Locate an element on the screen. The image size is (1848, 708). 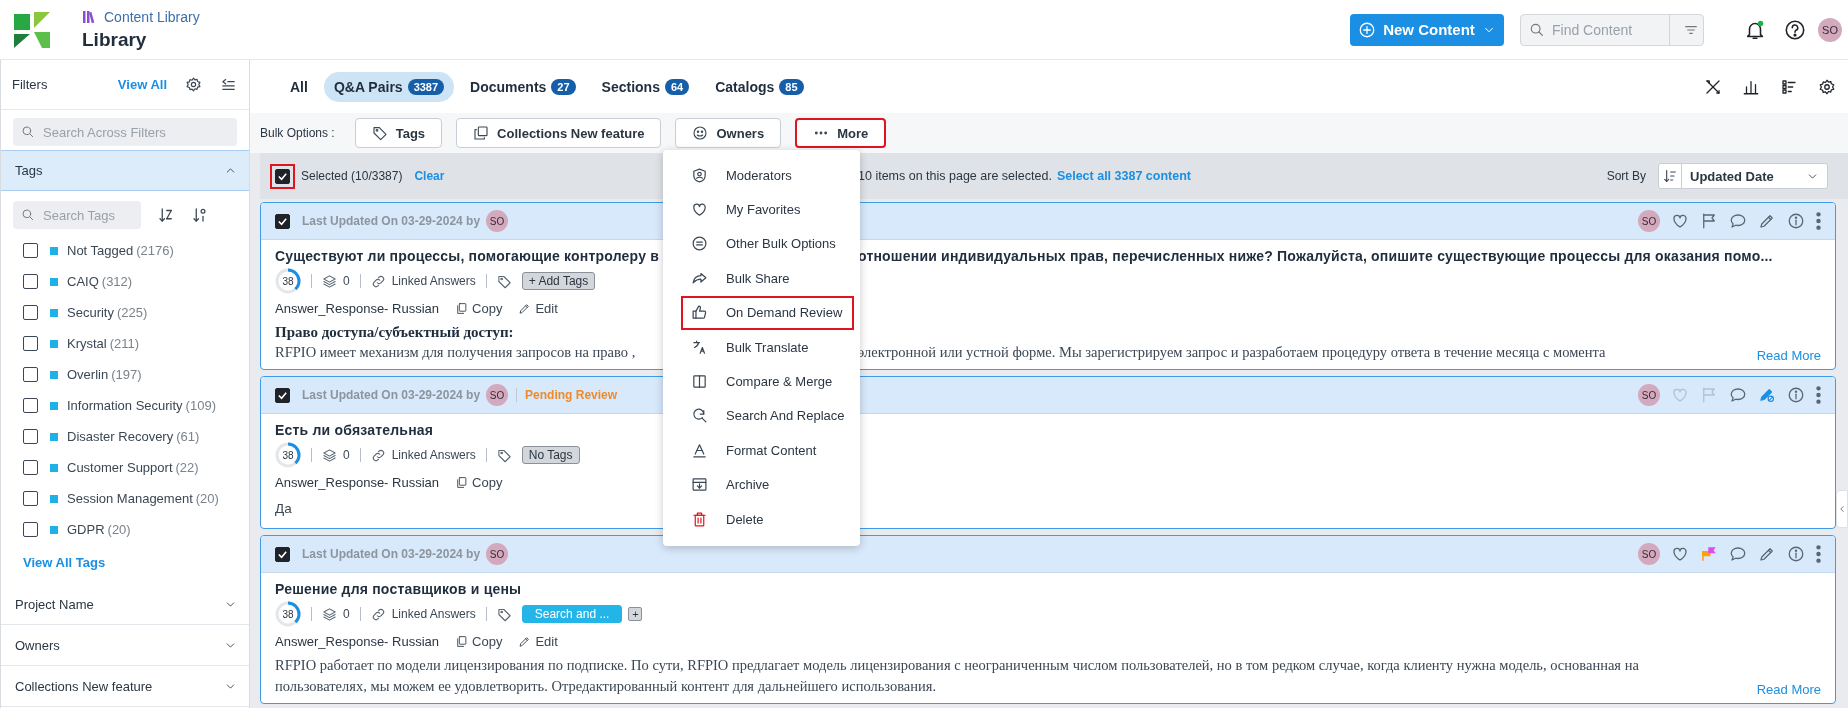
smiley-icon is located at coordinates (700, 133).